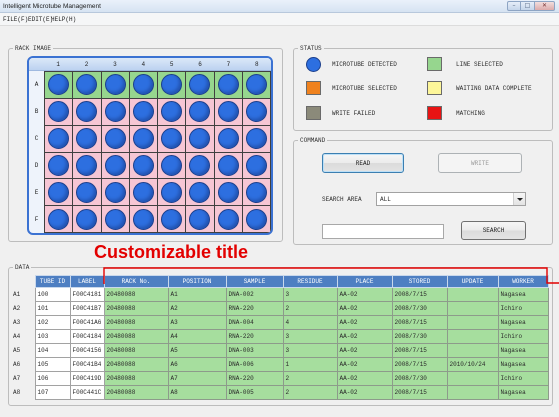 The width and height of the screenshot is (559, 417). I want to click on rack-column-label-4: 4, so click(143, 64).